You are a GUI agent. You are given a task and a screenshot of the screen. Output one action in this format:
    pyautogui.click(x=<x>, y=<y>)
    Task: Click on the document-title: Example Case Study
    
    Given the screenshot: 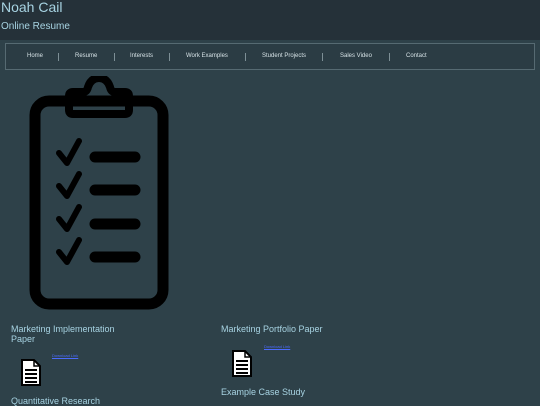 What is the action you would take?
    pyautogui.click(x=263, y=392)
    